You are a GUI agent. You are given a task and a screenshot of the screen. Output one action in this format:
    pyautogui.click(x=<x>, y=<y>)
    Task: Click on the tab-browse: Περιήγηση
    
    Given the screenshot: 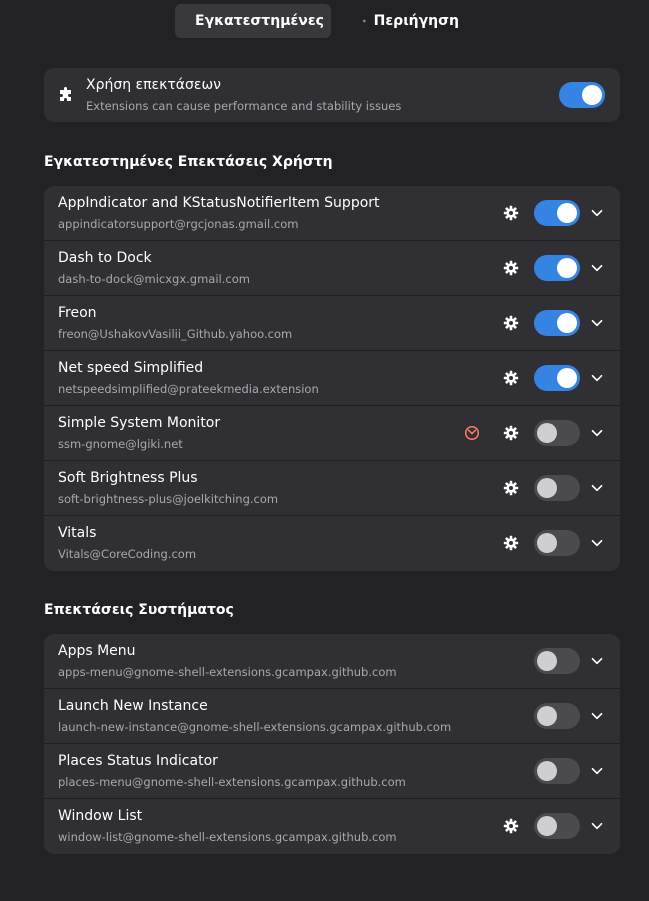 What is the action you would take?
    pyautogui.click(x=411, y=21)
    